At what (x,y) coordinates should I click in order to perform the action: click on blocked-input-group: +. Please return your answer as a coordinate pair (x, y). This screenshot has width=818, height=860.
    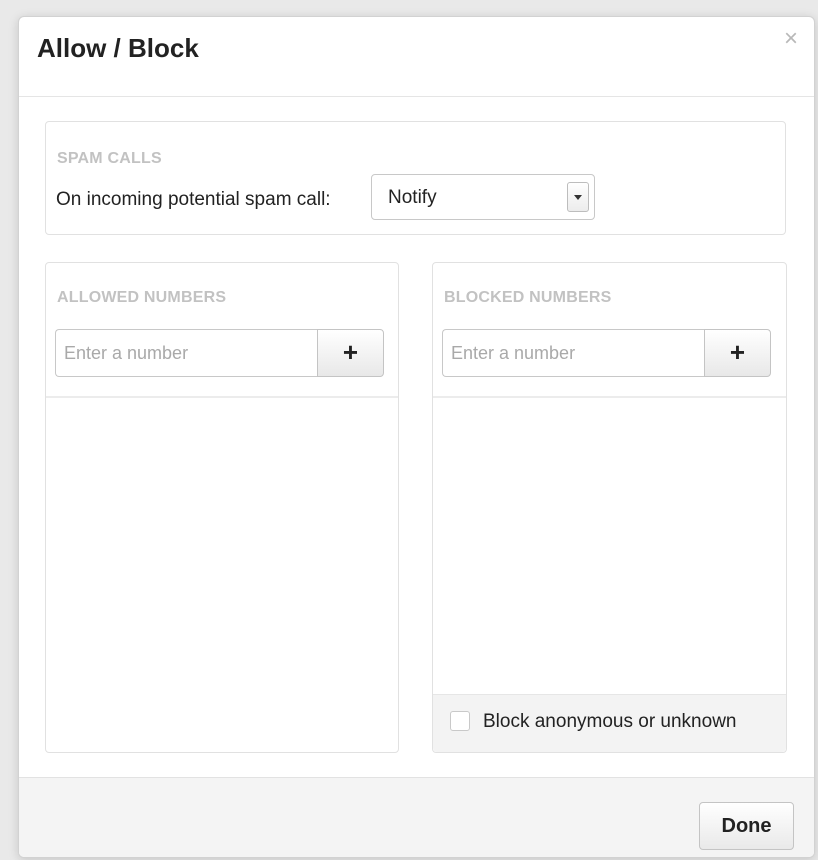
    Looking at the image, I should click on (607, 353).